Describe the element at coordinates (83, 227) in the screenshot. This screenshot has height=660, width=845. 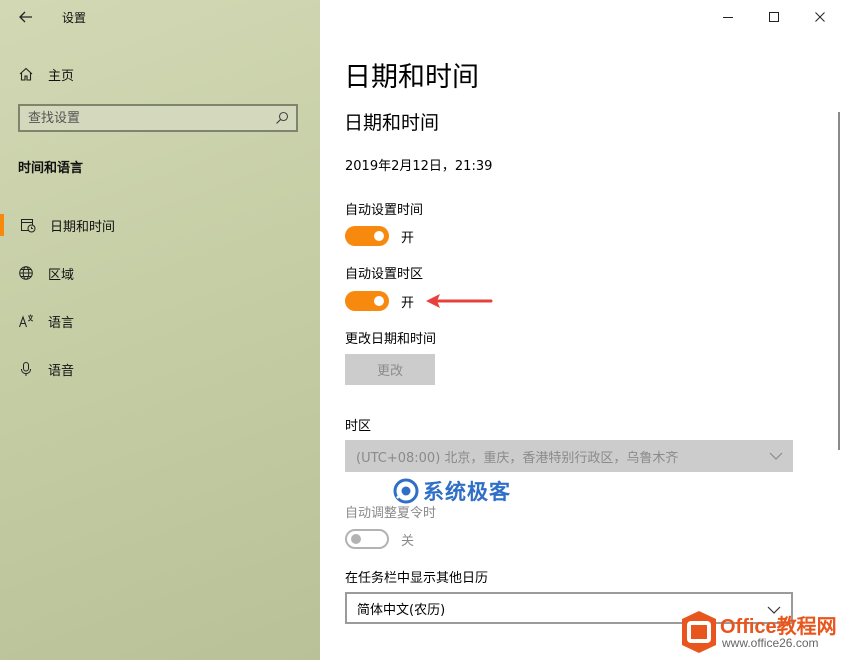
I see `sidebar-item-label: 日期和时间` at that location.